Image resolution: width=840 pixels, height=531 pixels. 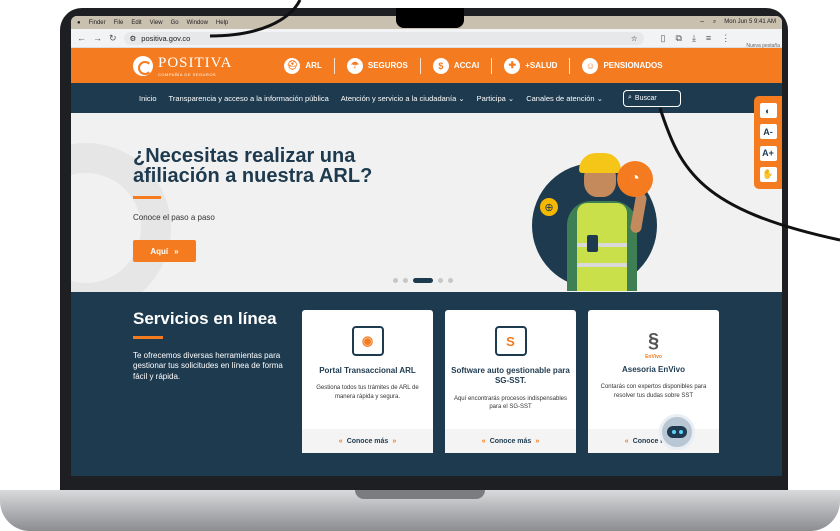 I want to click on top-nav-accai: $ ACCAI, so click(x=457, y=65).